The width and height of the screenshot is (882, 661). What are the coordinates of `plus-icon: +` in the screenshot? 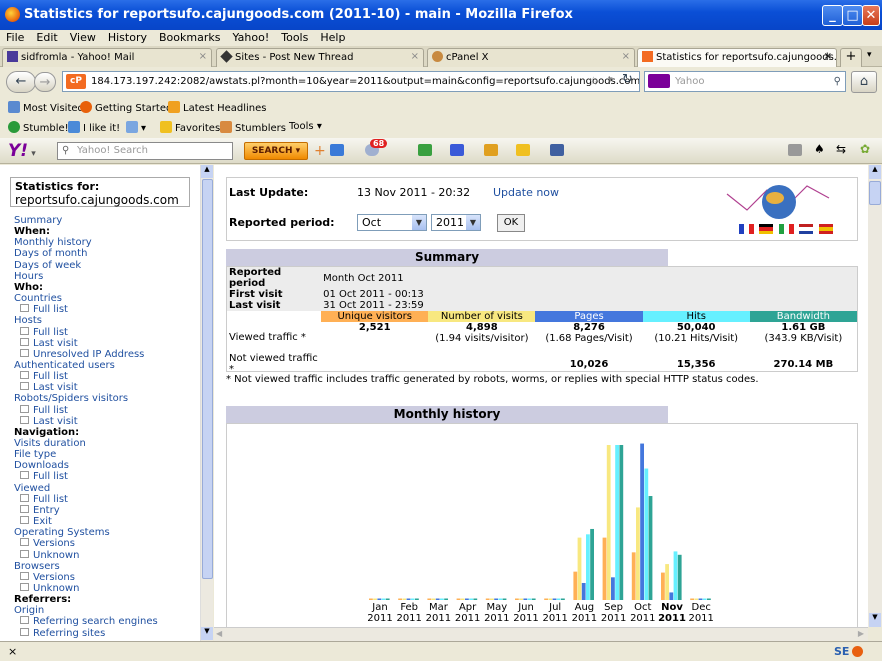 It's located at (320, 151).